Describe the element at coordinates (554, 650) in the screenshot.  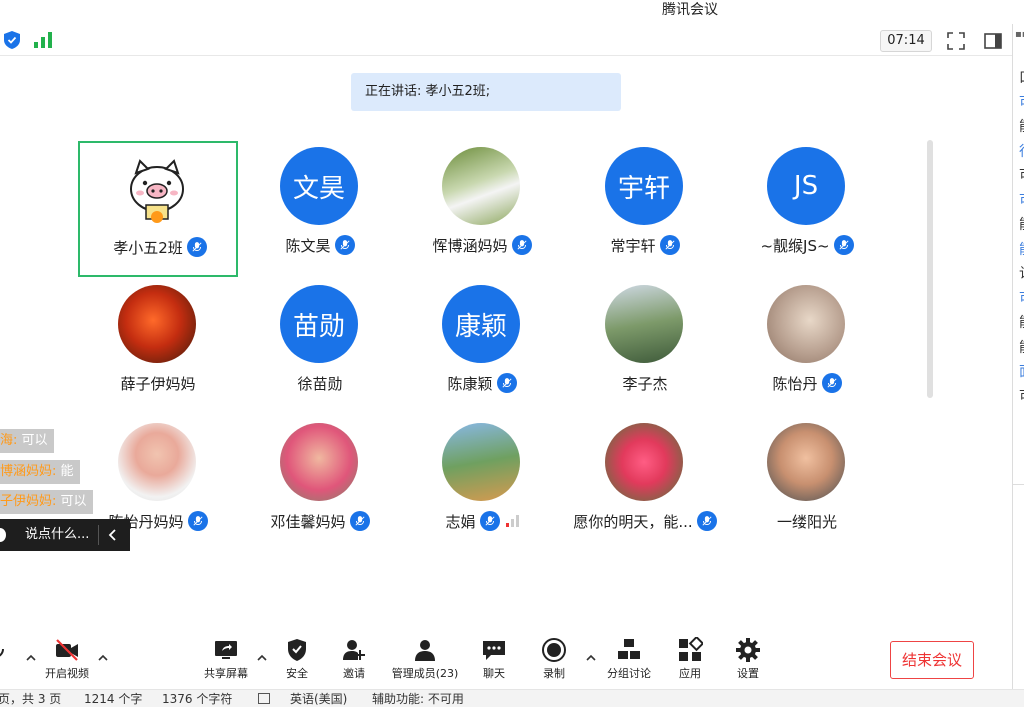
I see `record-icon` at that location.